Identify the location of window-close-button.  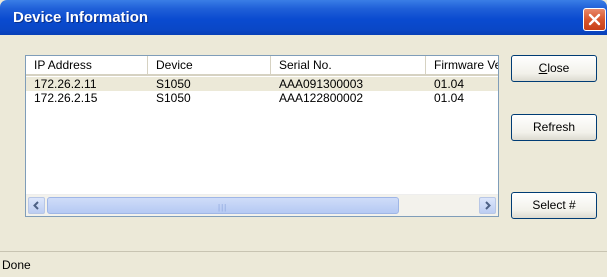
(594, 19).